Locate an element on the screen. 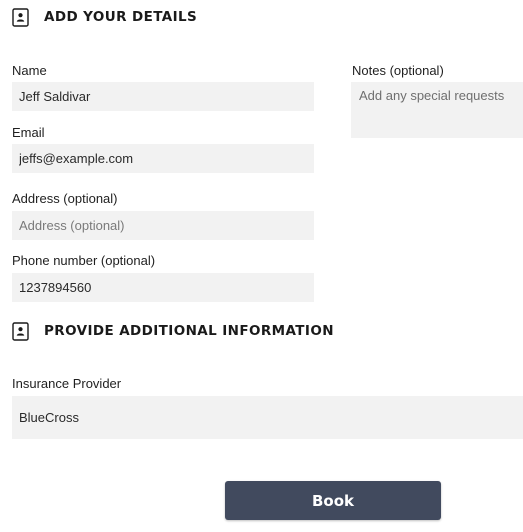 The height and width of the screenshot is (532, 523). additional-section-header: PROVIDE ADDITIONAL INFORMATION is located at coordinates (173, 331).